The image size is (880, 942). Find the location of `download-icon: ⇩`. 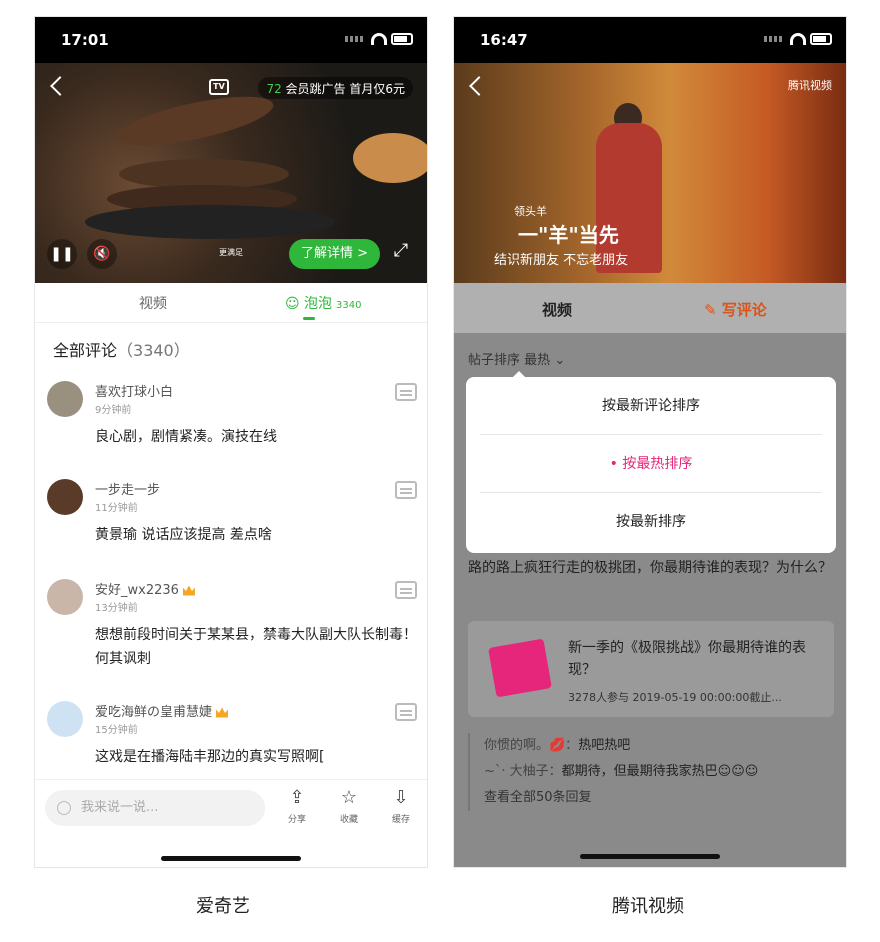

download-icon: ⇩ is located at coordinates (401, 797).